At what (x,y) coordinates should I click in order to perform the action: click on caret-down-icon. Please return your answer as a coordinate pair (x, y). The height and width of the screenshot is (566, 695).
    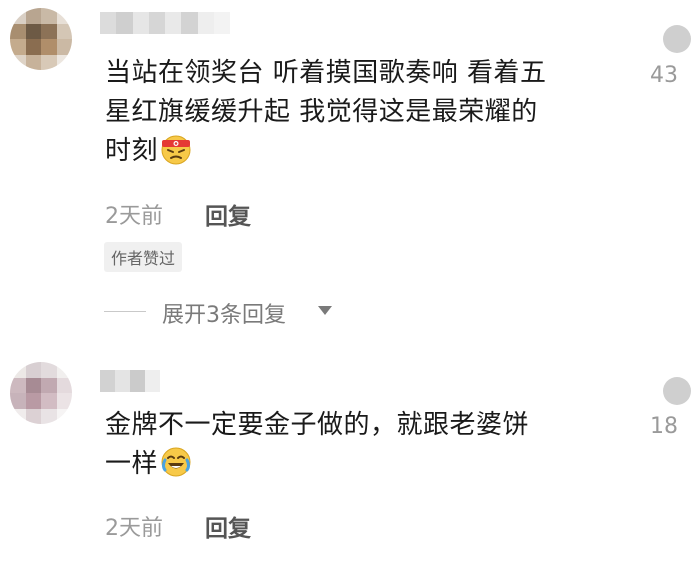
    Looking at the image, I should click on (325, 310).